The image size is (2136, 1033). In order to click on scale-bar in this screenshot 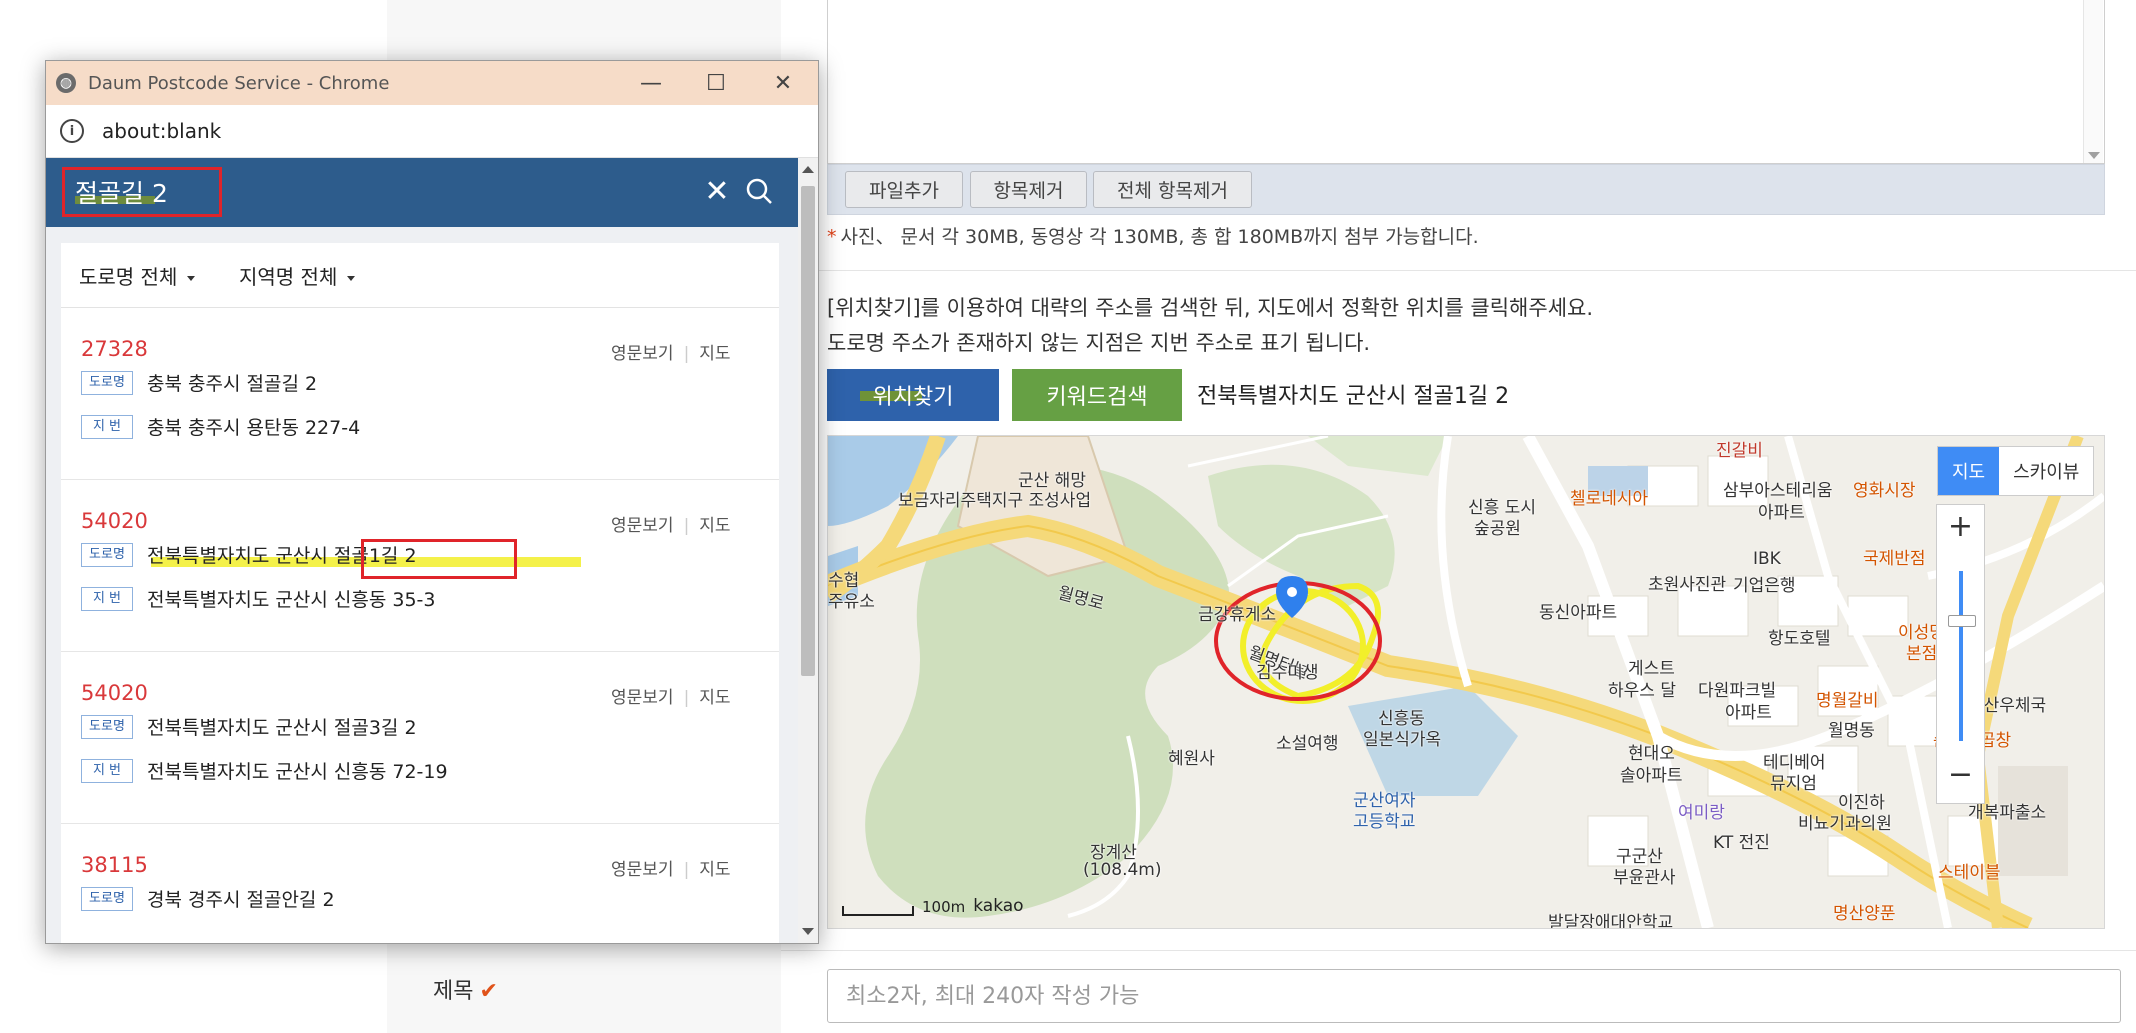, I will do `click(878, 911)`.